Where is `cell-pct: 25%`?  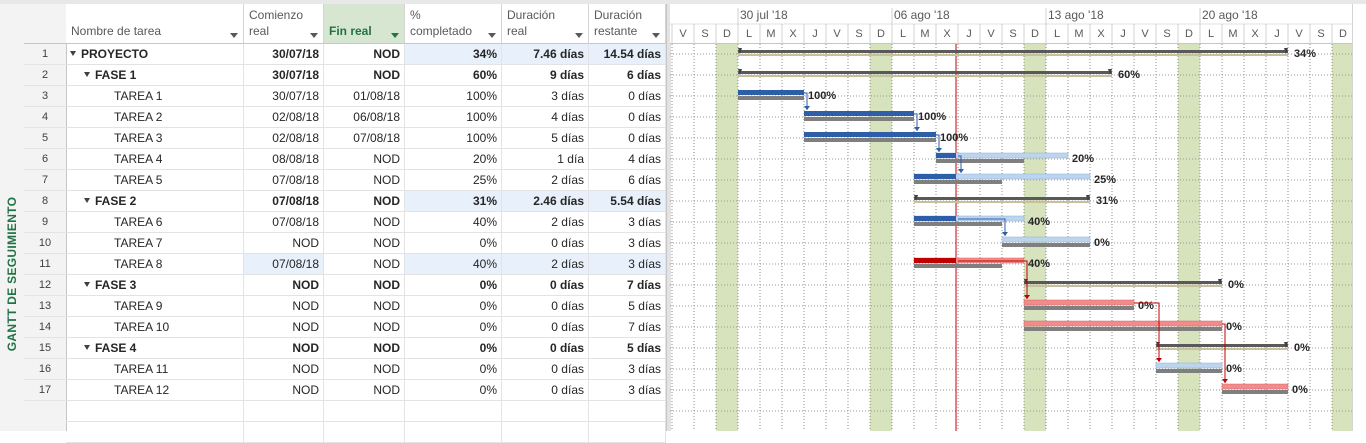
cell-pct: 25% is located at coordinates (453, 180).